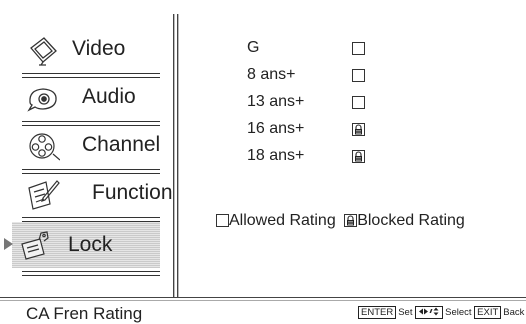 Image resolution: width=526 pixels, height=324 pixels. Describe the element at coordinates (253, 47) in the screenshot. I see `rating-label: G` at that location.